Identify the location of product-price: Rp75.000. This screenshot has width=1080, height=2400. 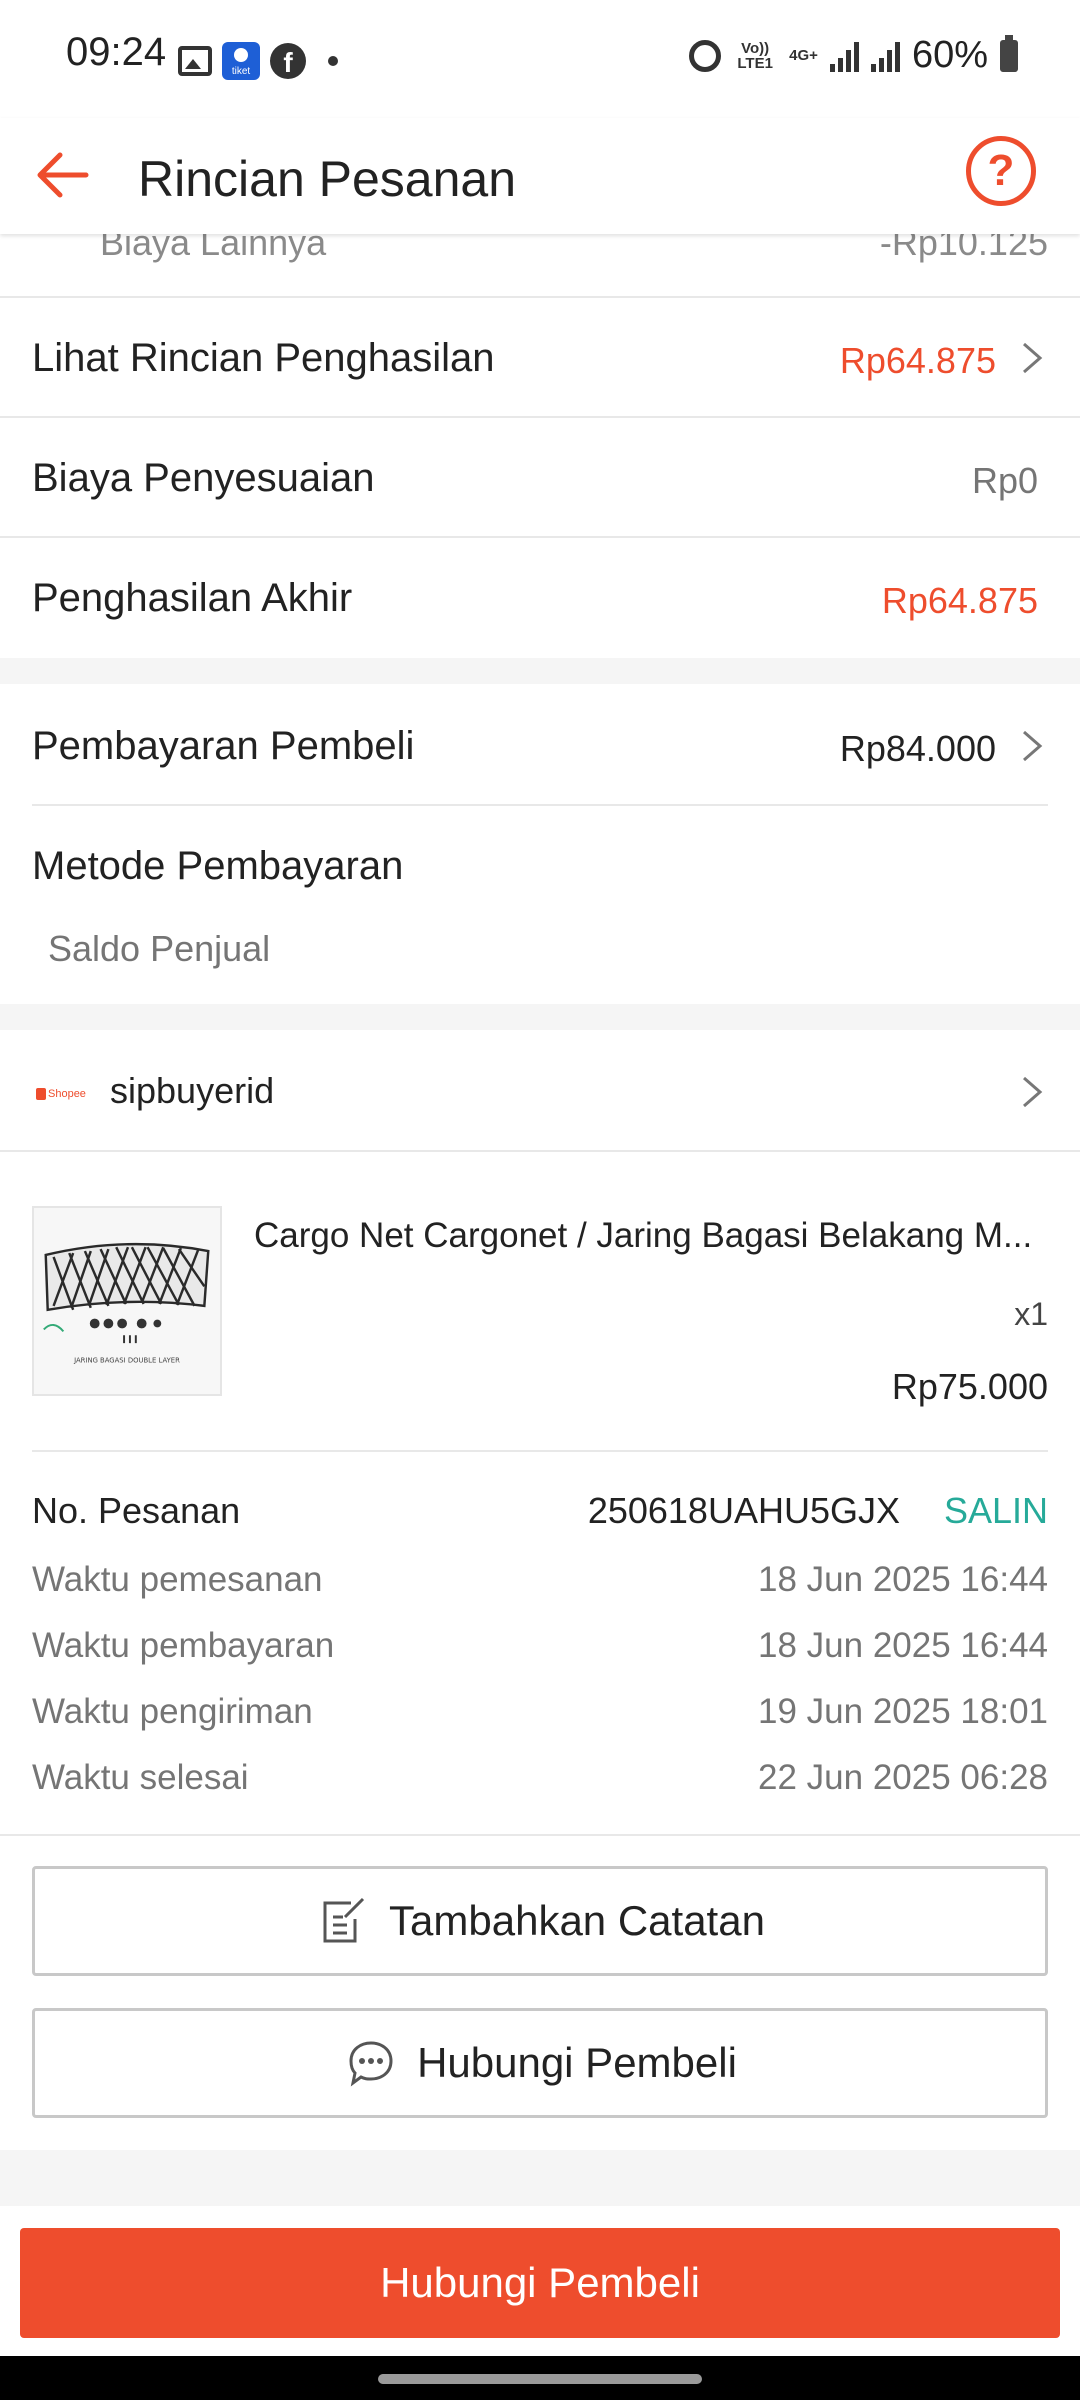
(969, 1386).